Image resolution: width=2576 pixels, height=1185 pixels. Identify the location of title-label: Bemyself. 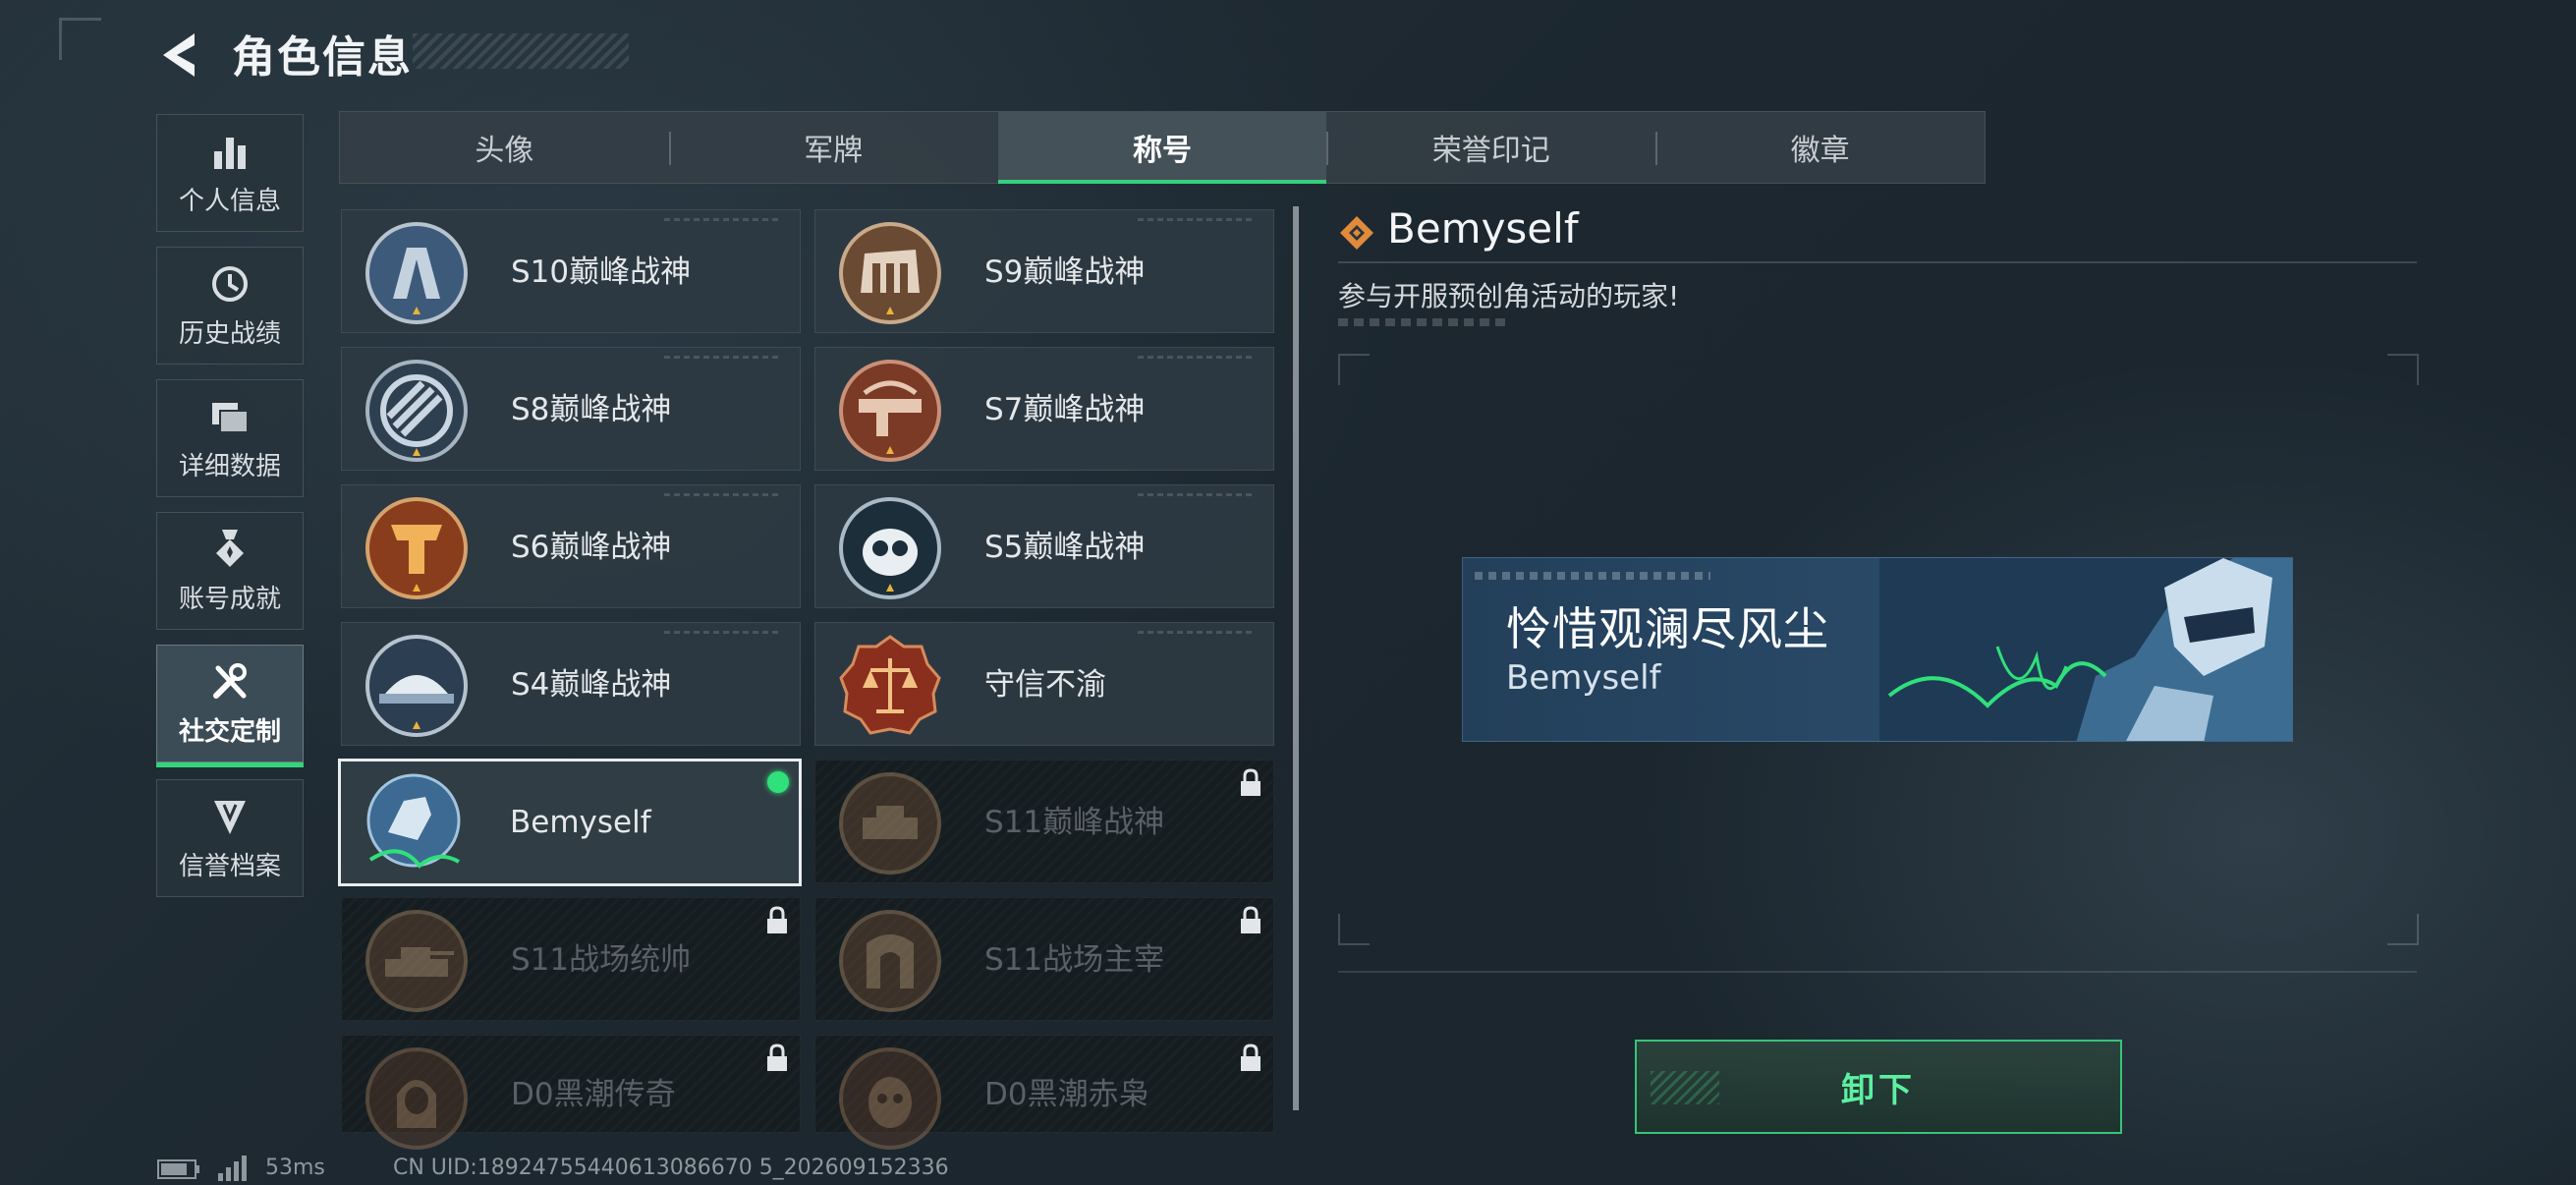
(580, 823).